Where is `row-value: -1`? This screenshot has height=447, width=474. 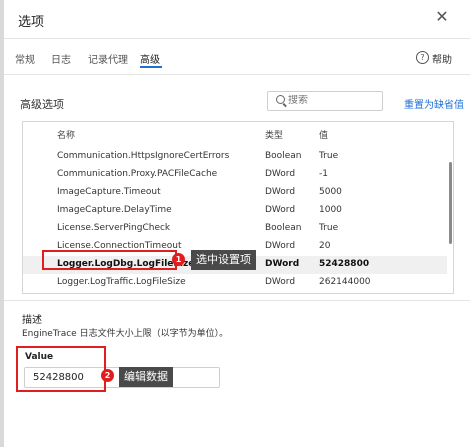
row-value: -1 is located at coordinates (323, 174).